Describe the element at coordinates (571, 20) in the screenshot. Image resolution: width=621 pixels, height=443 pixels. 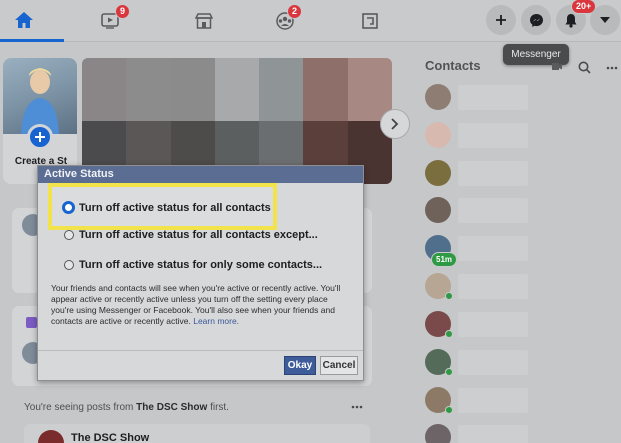
I see `bell-icon` at that location.